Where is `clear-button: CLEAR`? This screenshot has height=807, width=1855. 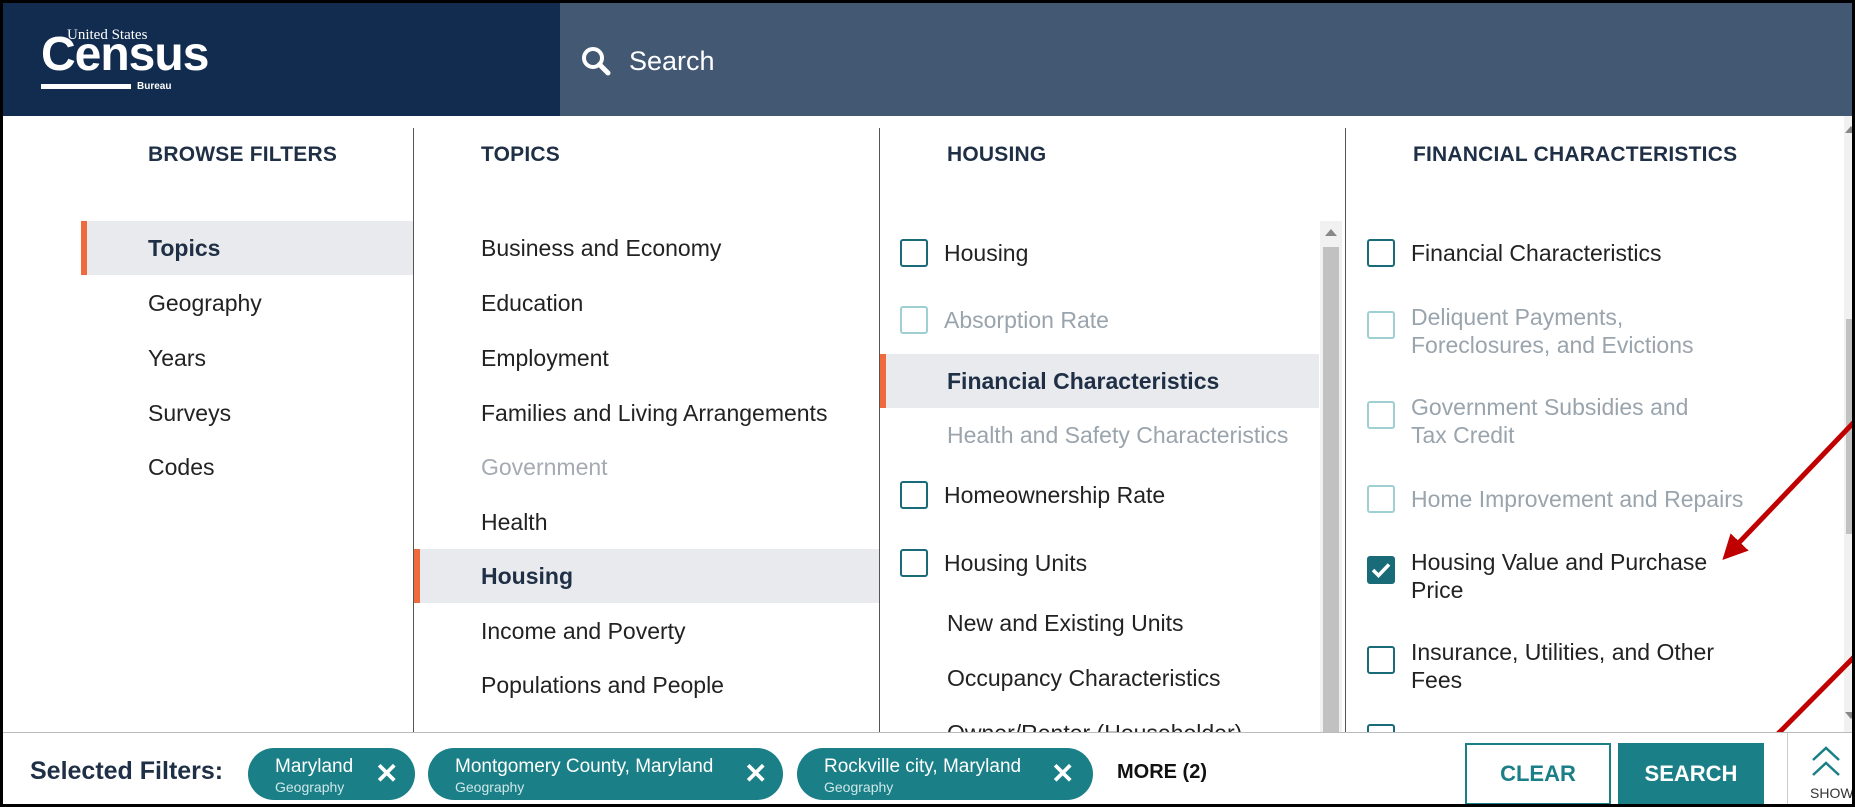 clear-button: CLEAR is located at coordinates (1538, 773).